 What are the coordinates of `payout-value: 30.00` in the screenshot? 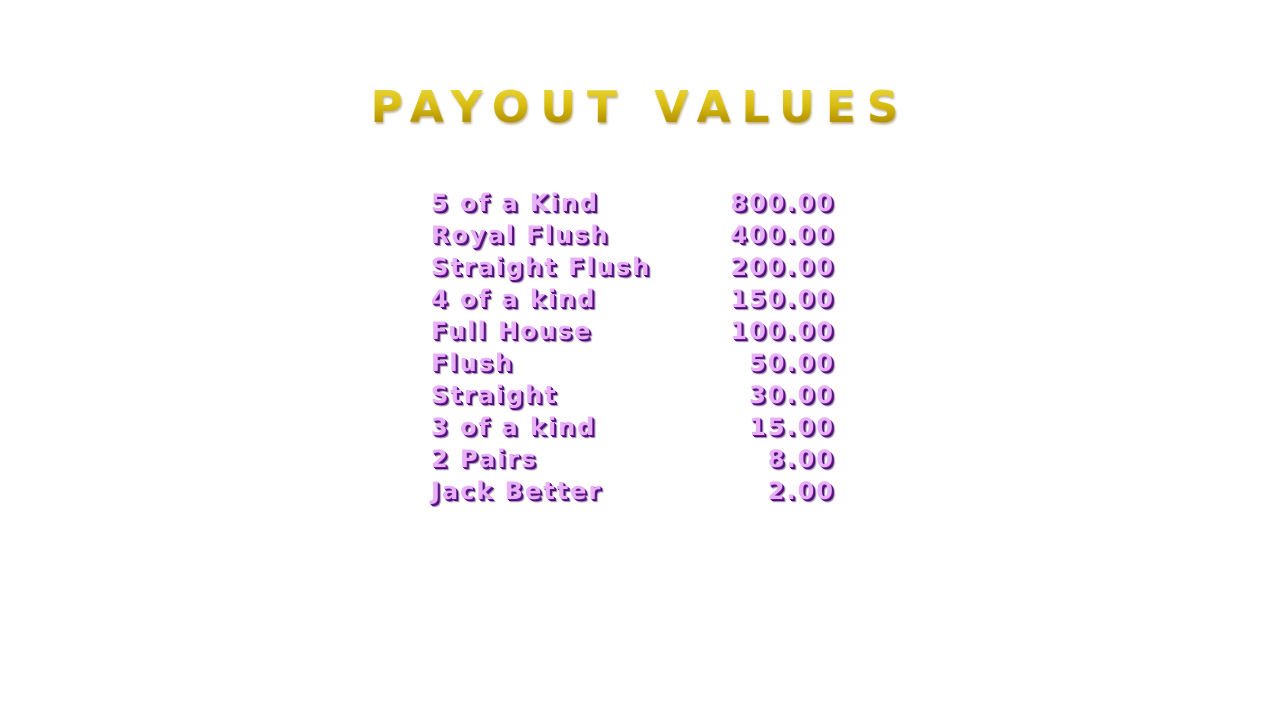 It's located at (792, 395).